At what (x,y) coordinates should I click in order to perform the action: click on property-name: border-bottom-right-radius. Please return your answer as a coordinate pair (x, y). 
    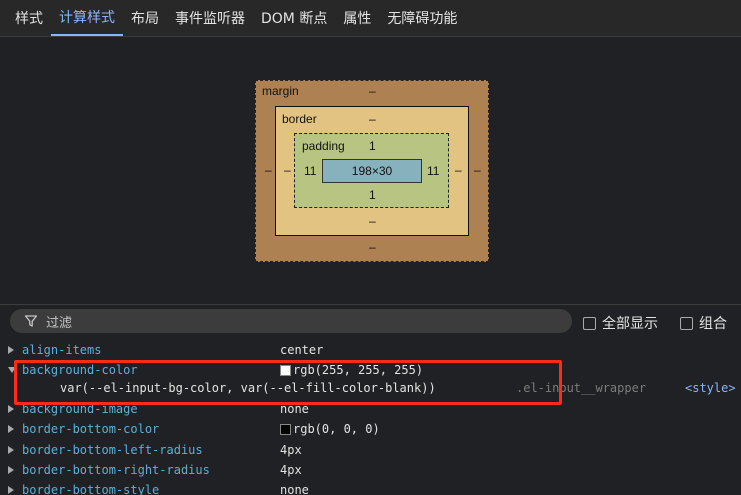
    Looking at the image, I should click on (116, 470).